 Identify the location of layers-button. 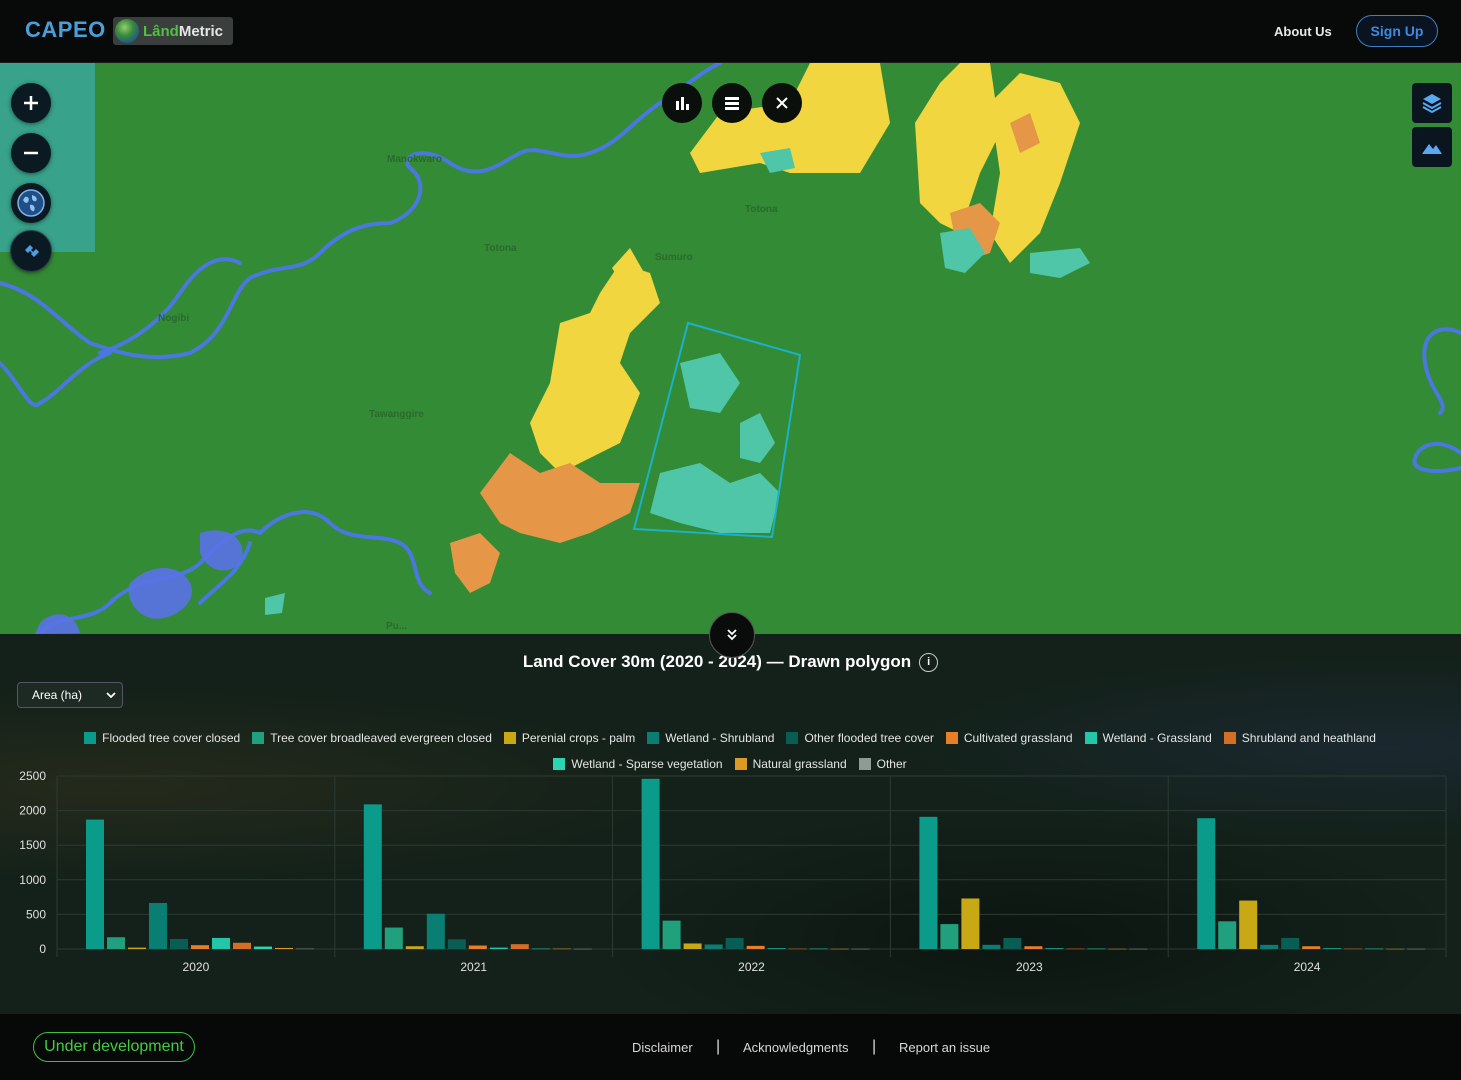
(1432, 103).